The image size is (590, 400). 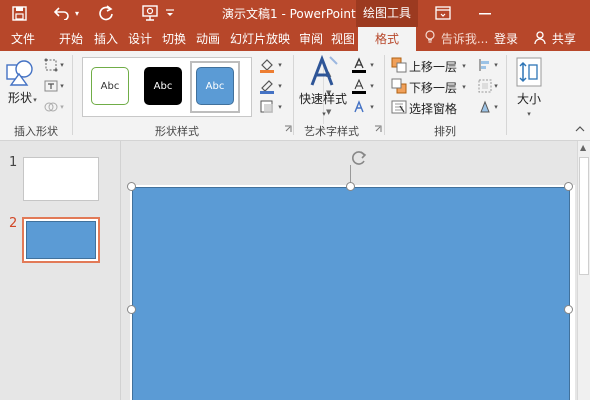 I want to click on lightbulb-icon, so click(x=431, y=39).